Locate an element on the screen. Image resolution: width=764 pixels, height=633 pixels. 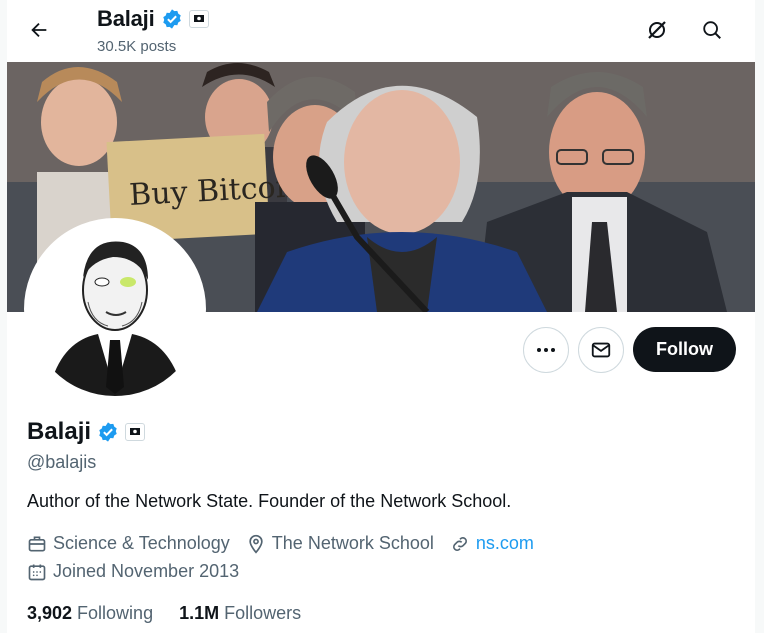
profile-name-row: Balaji is located at coordinates (86, 432).